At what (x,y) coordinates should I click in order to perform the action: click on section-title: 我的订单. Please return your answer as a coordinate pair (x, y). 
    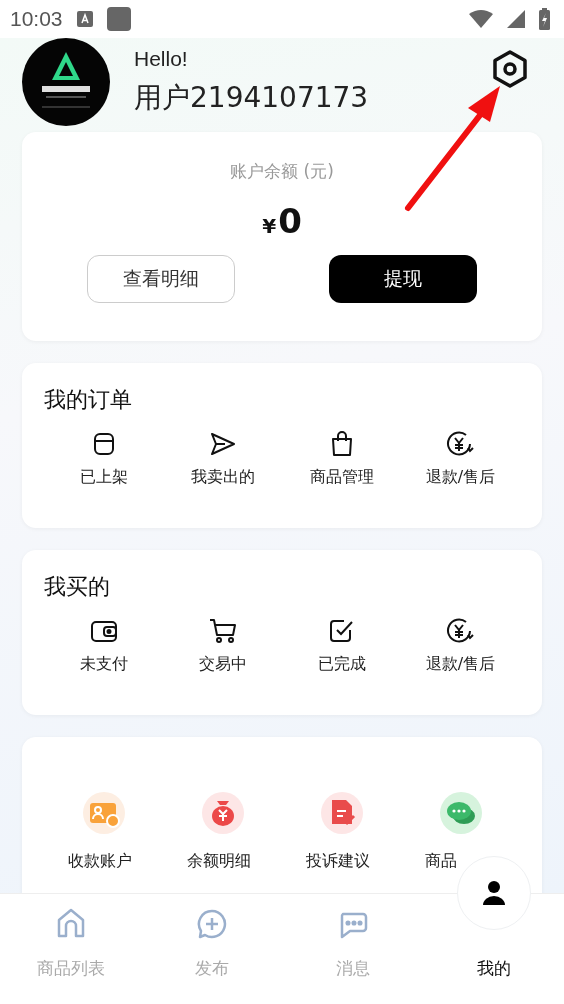
    Looking at the image, I should click on (88, 400).